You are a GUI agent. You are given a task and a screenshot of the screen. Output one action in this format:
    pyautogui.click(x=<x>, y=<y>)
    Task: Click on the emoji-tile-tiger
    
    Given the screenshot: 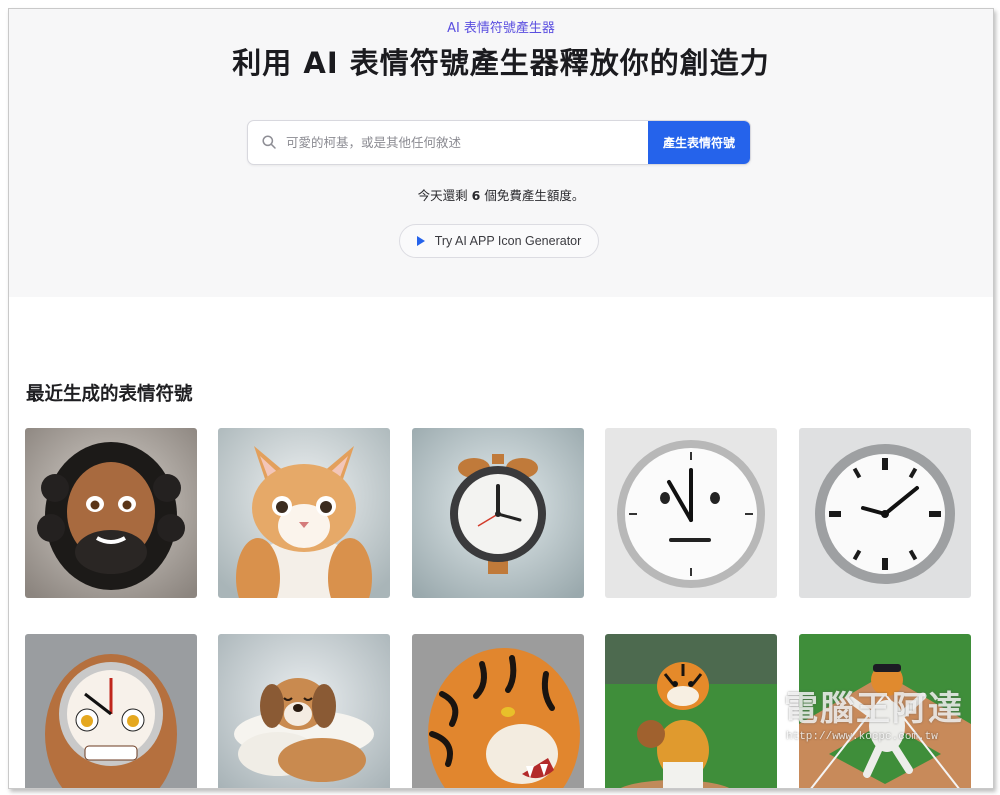 What is the action you would take?
    pyautogui.click(x=498, y=711)
    